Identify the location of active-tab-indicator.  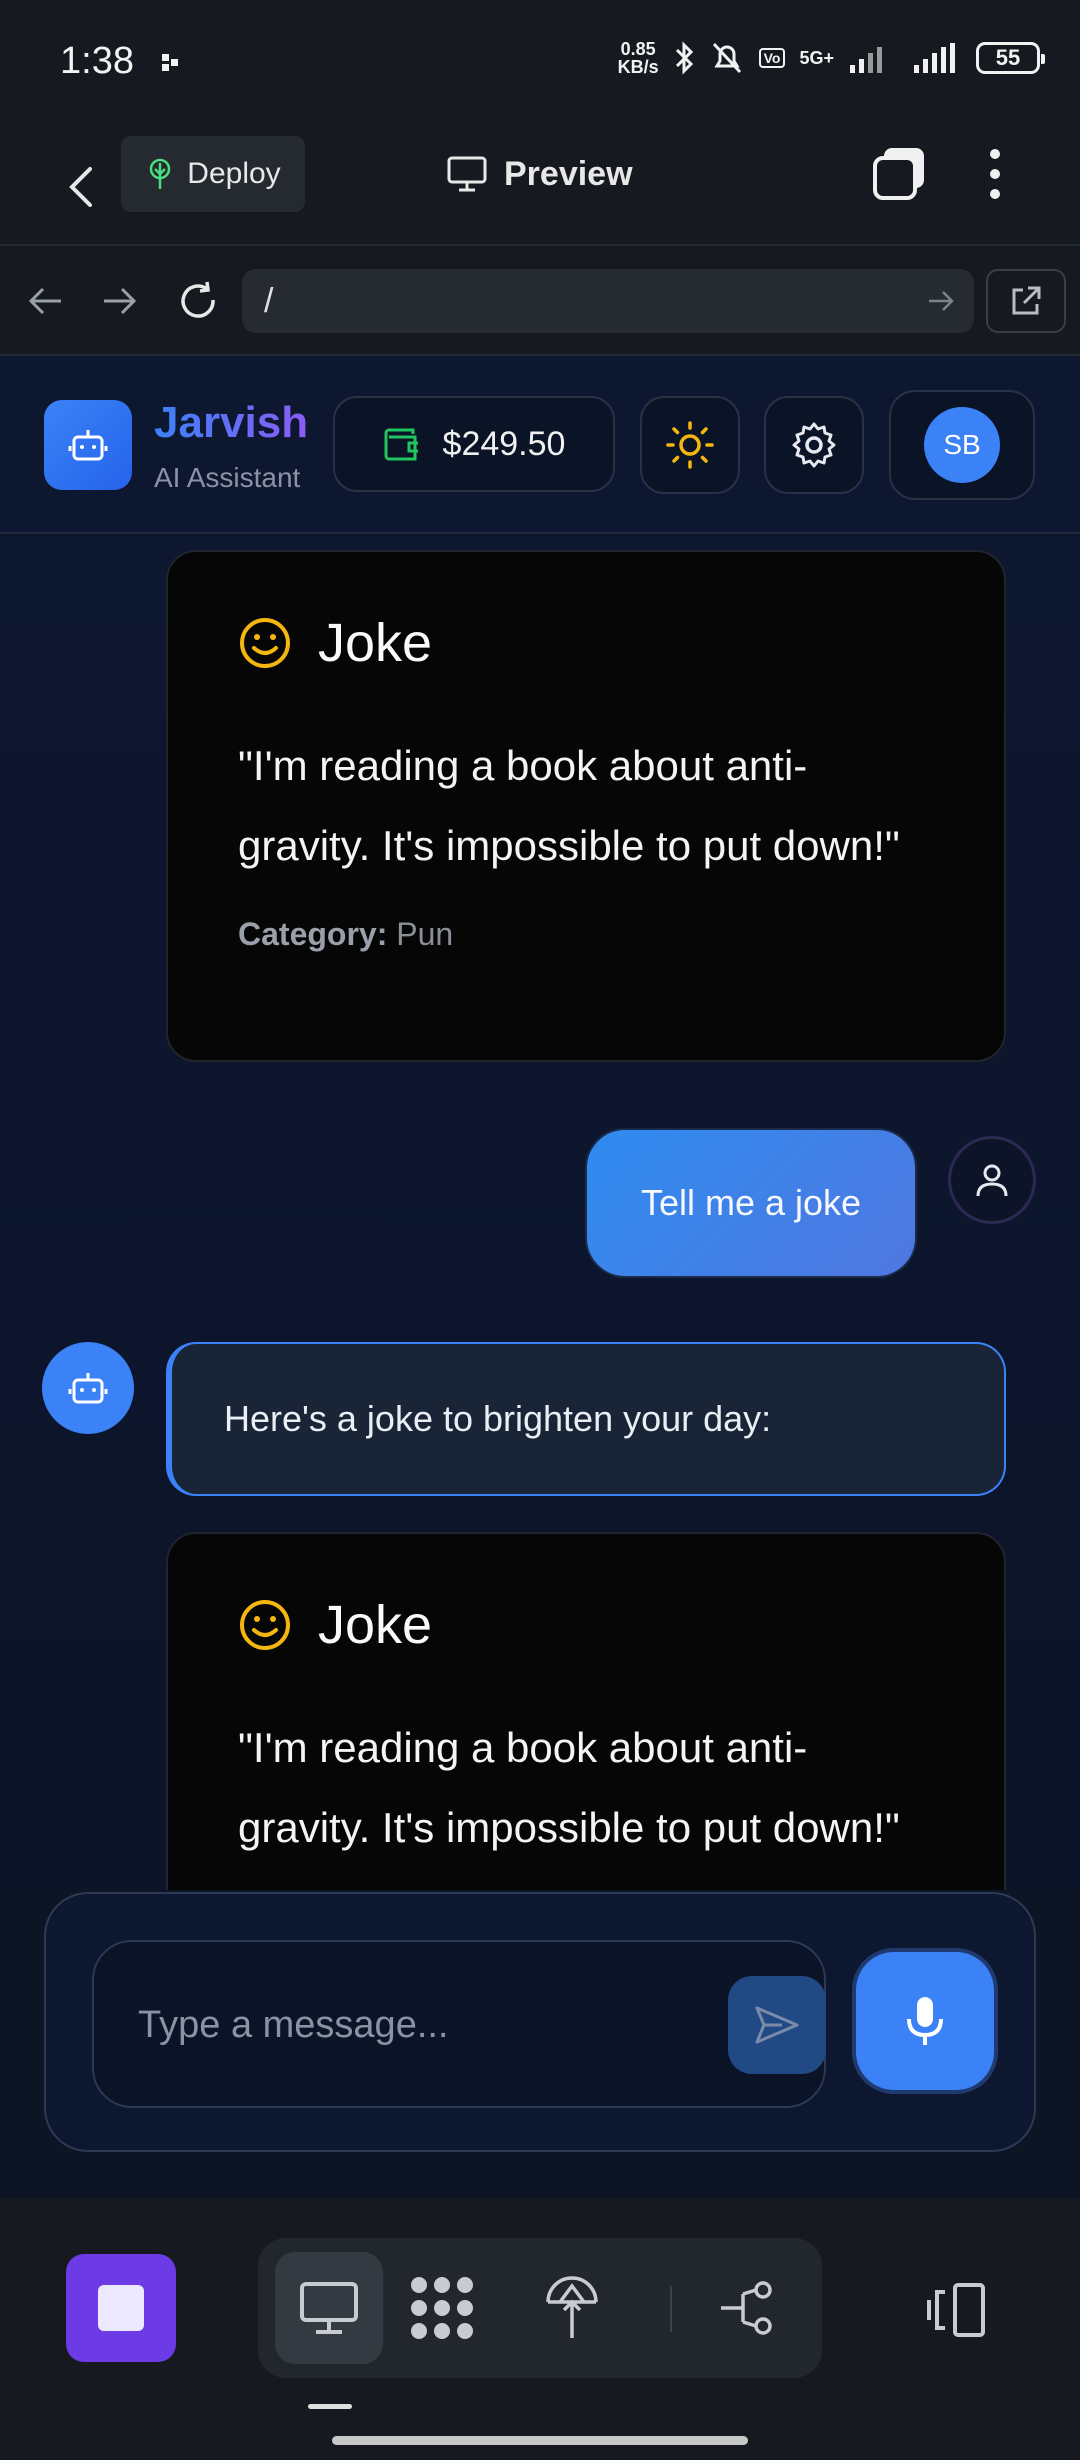
(330, 2406).